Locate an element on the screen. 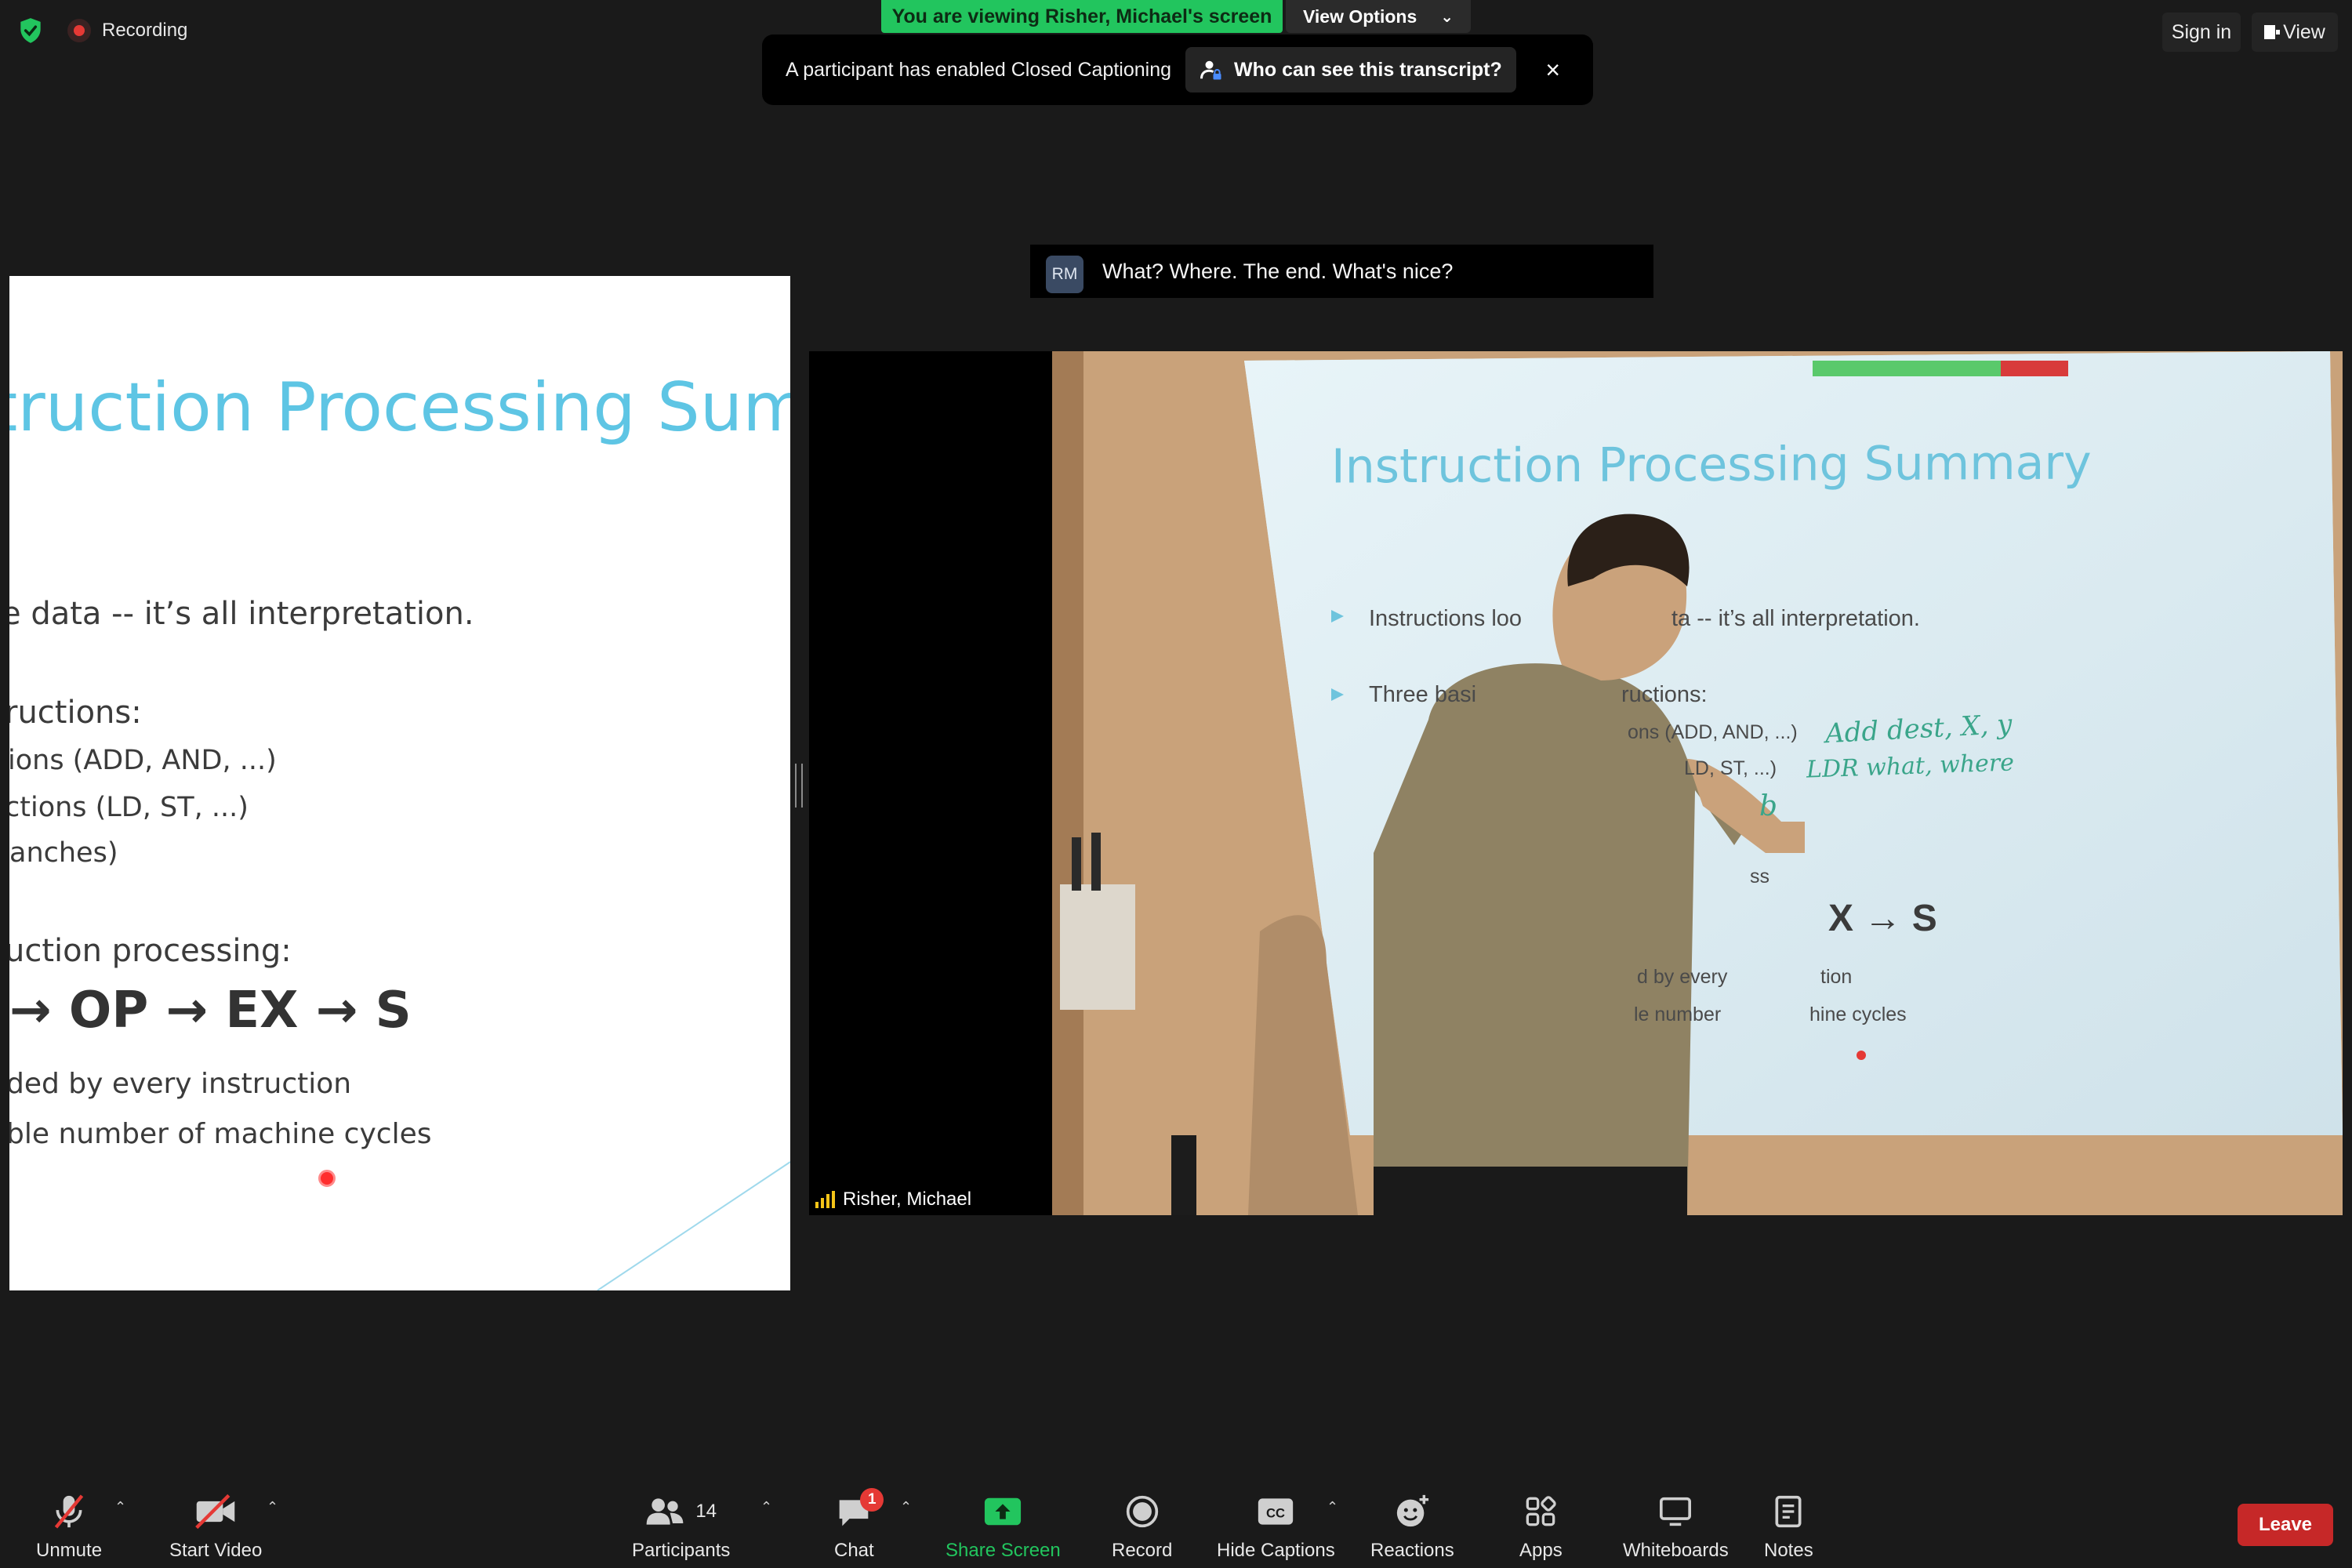 This screenshot has height=1568, width=2352. chevron-down-icon: ⌄ is located at coordinates (1447, 17).